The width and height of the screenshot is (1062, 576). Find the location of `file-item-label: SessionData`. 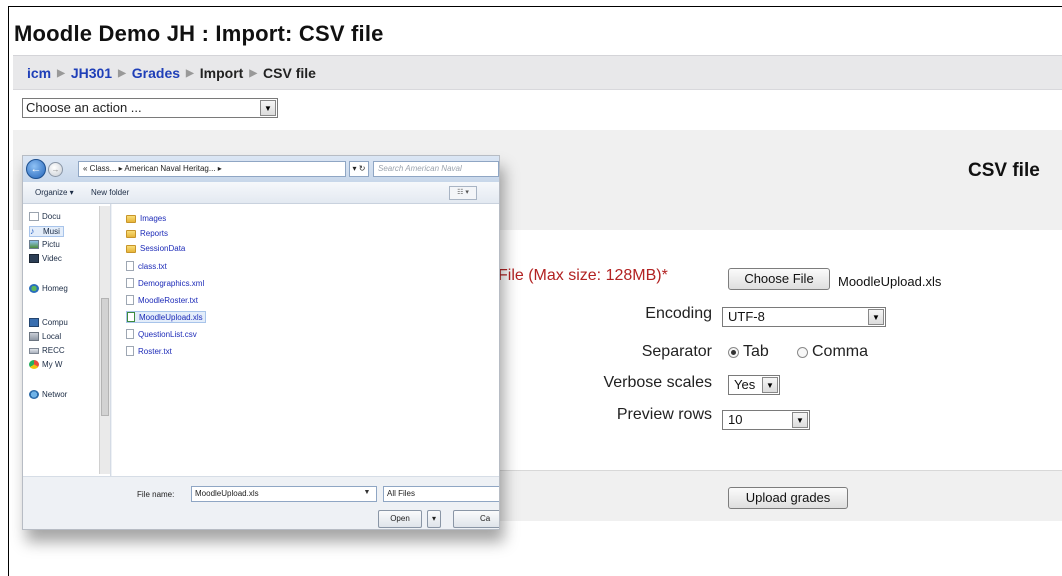

file-item-label: SessionData is located at coordinates (163, 248).